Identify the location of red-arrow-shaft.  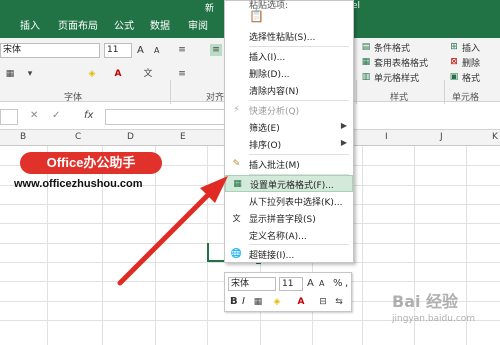
(165, 238).